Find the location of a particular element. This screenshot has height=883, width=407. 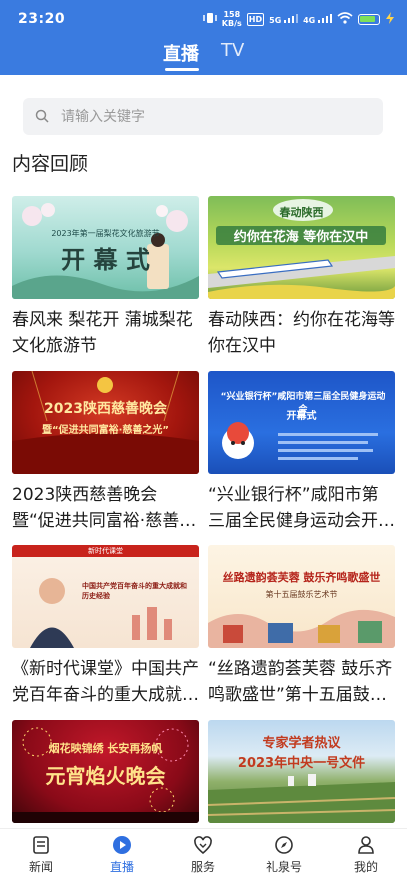

status-time: 23:20 is located at coordinates (42, 19).